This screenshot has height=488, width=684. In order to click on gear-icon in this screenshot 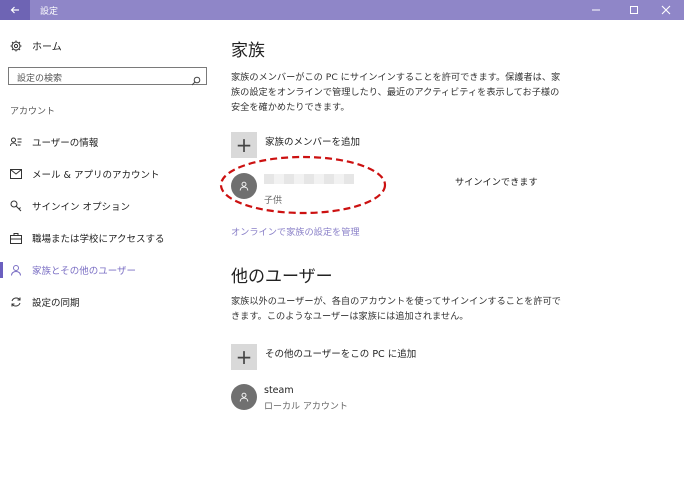, I will do `click(16, 45)`.